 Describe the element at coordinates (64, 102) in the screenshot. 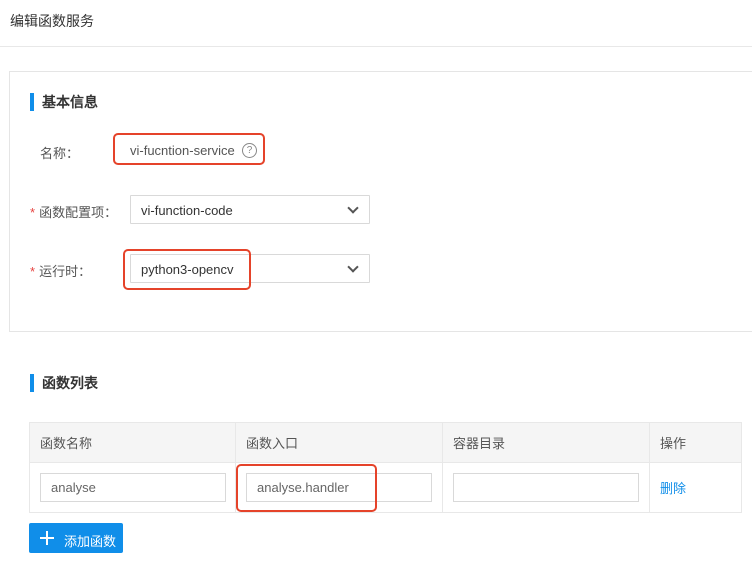

I see `basic-info-title: 基本信息` at that location.